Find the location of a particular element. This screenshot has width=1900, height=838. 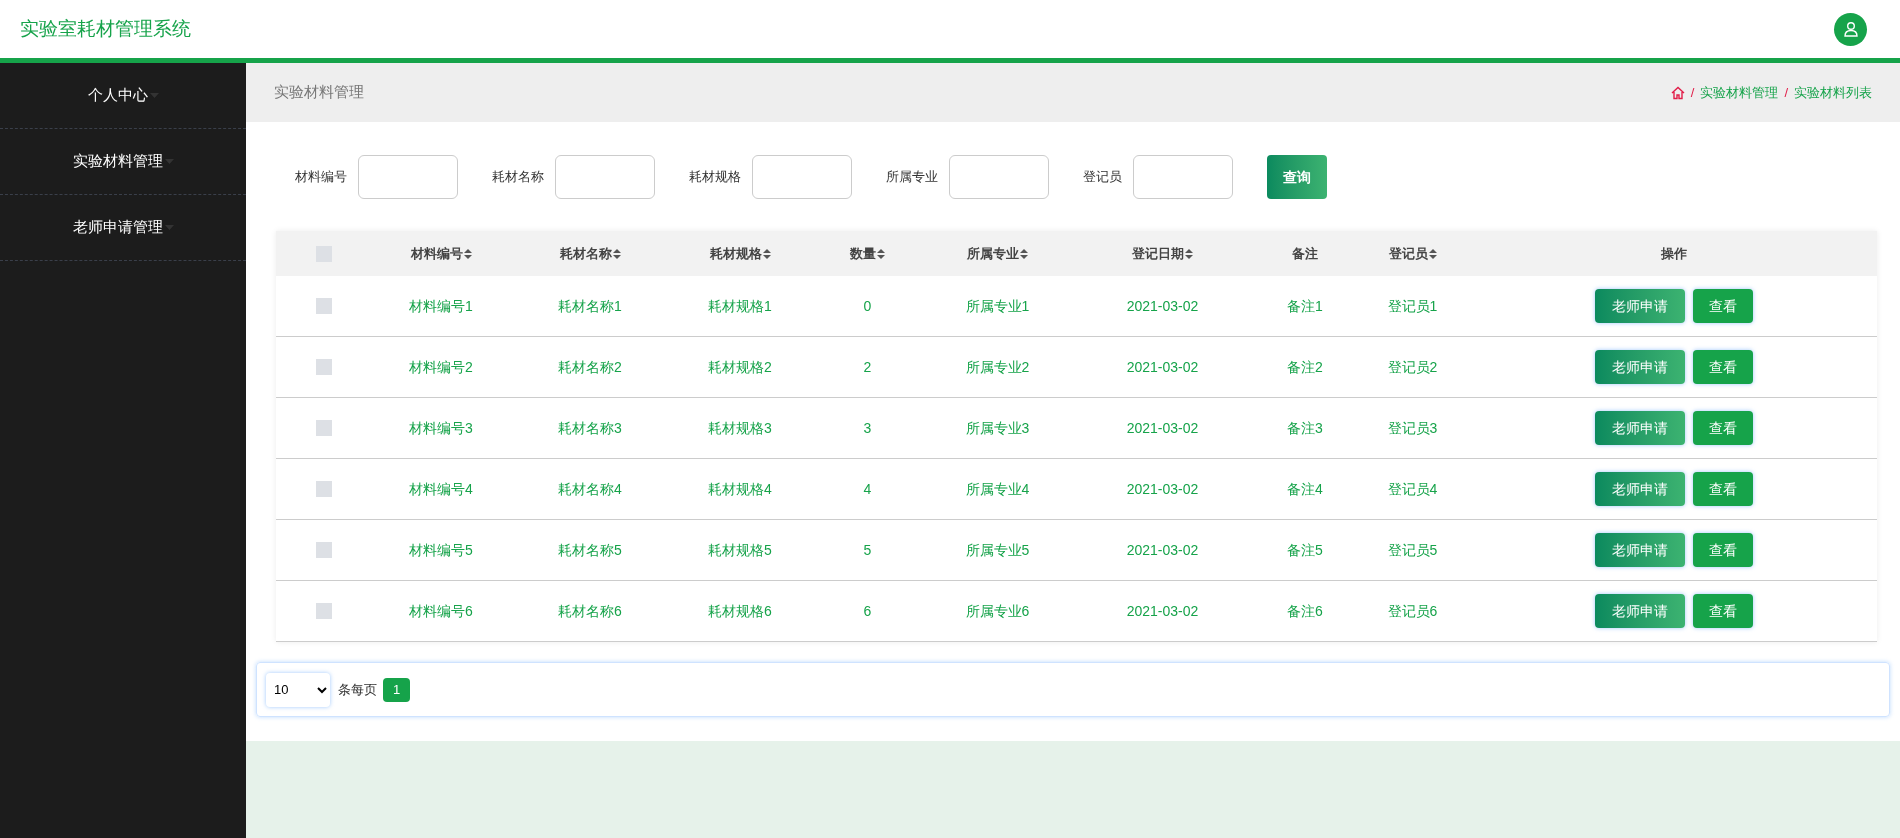

column-header: 耗材名称 is located at coordinates (590, 253).